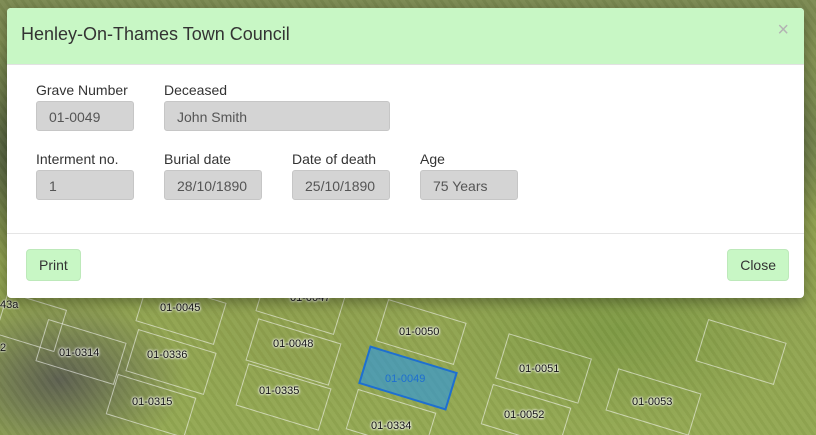 Image resolution: width=816 pixels, height=435 pixels. Describe the element at coordinates (53, 265) in the screenshot. I see `print-button: Print` at that location.